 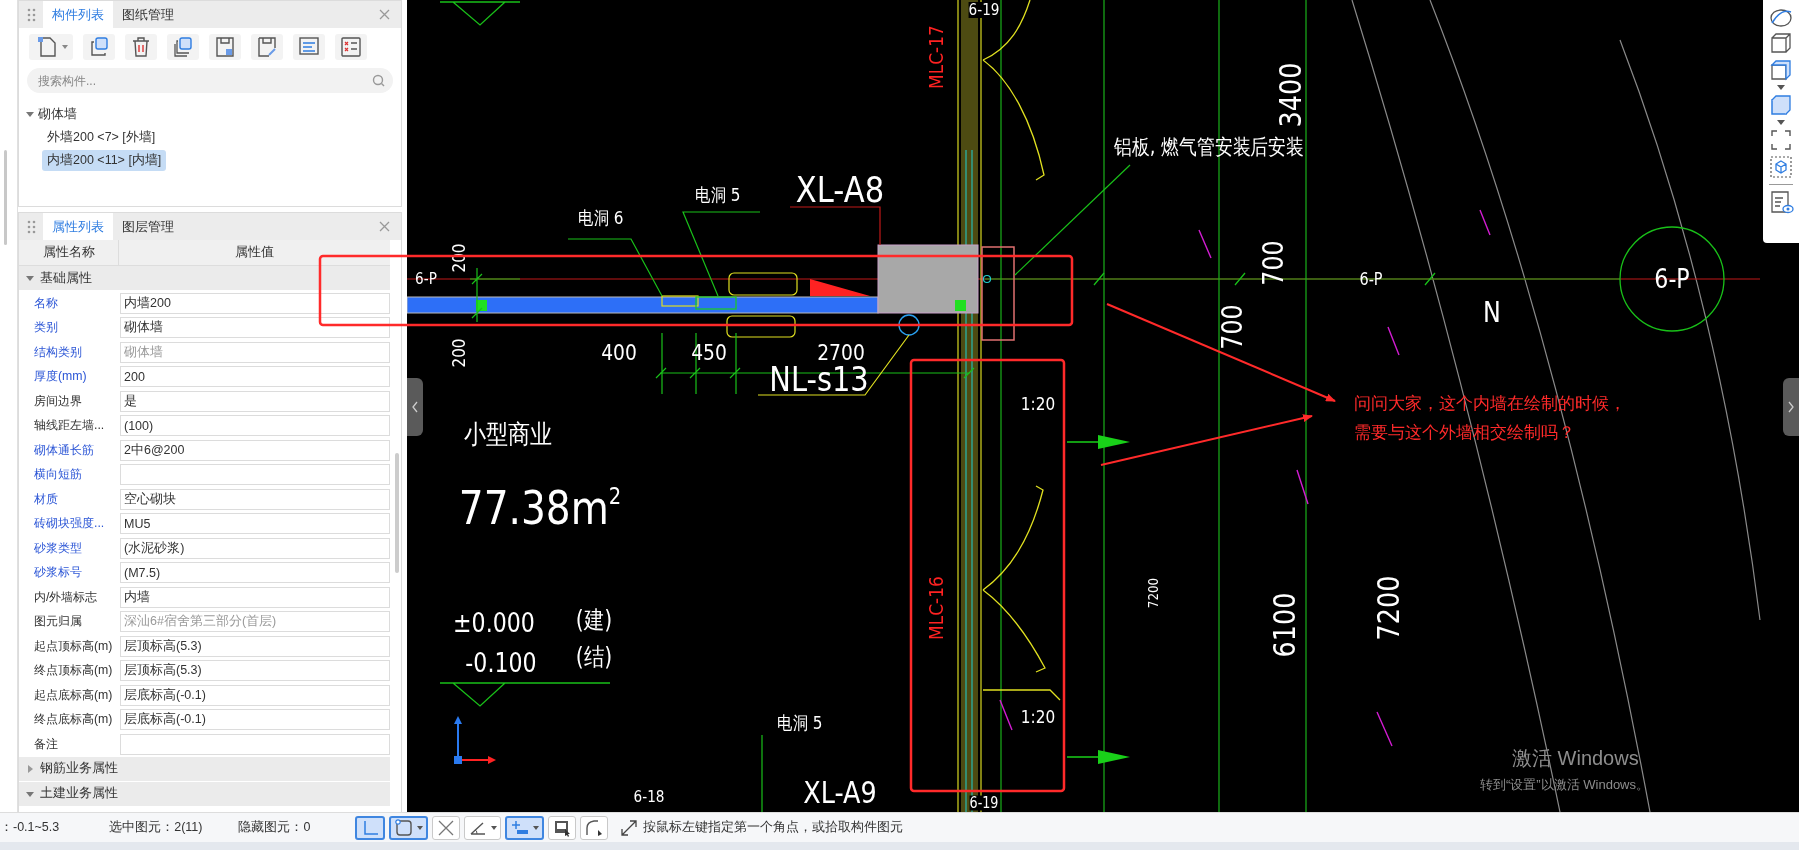 I want to click on drawing-label: XL-A8, so click(x=840, y=190).